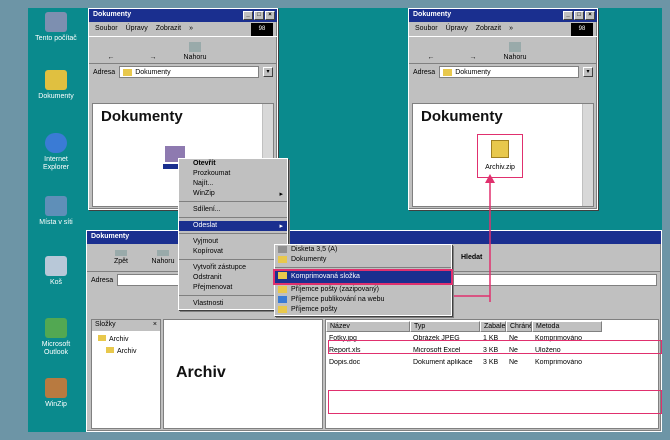 The height and width of the screenshot is (440, 670). What do you see at coordinates (503, 29) in the screenshot?
I see `menu-bar: Soubor Úpravy Zobrazit » 98` at bounding box center [503, 29].